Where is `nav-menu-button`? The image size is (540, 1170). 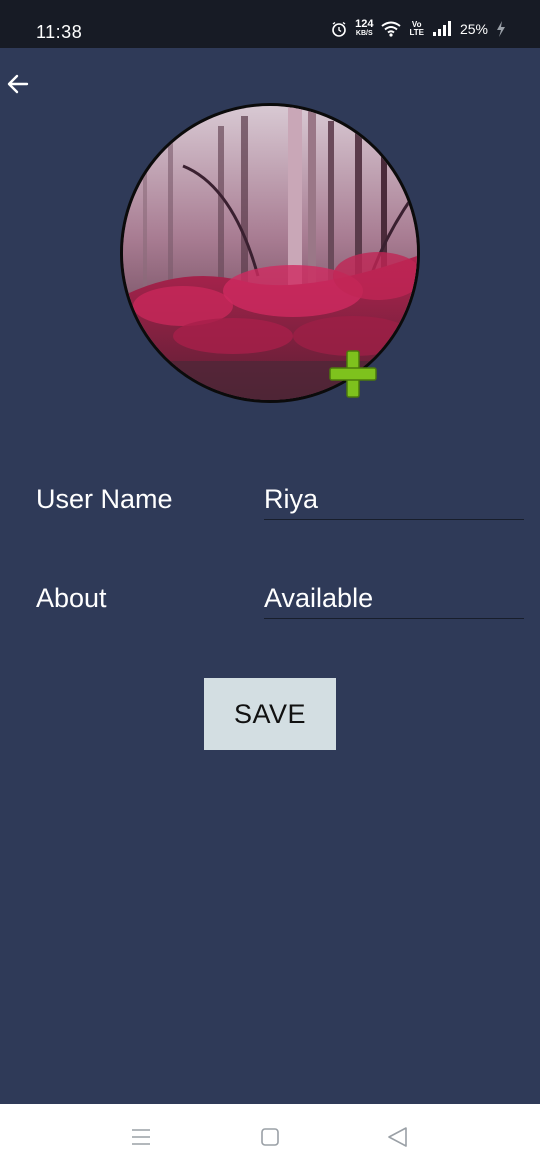
nav-menu-button is located at coordinates (141, 1137).